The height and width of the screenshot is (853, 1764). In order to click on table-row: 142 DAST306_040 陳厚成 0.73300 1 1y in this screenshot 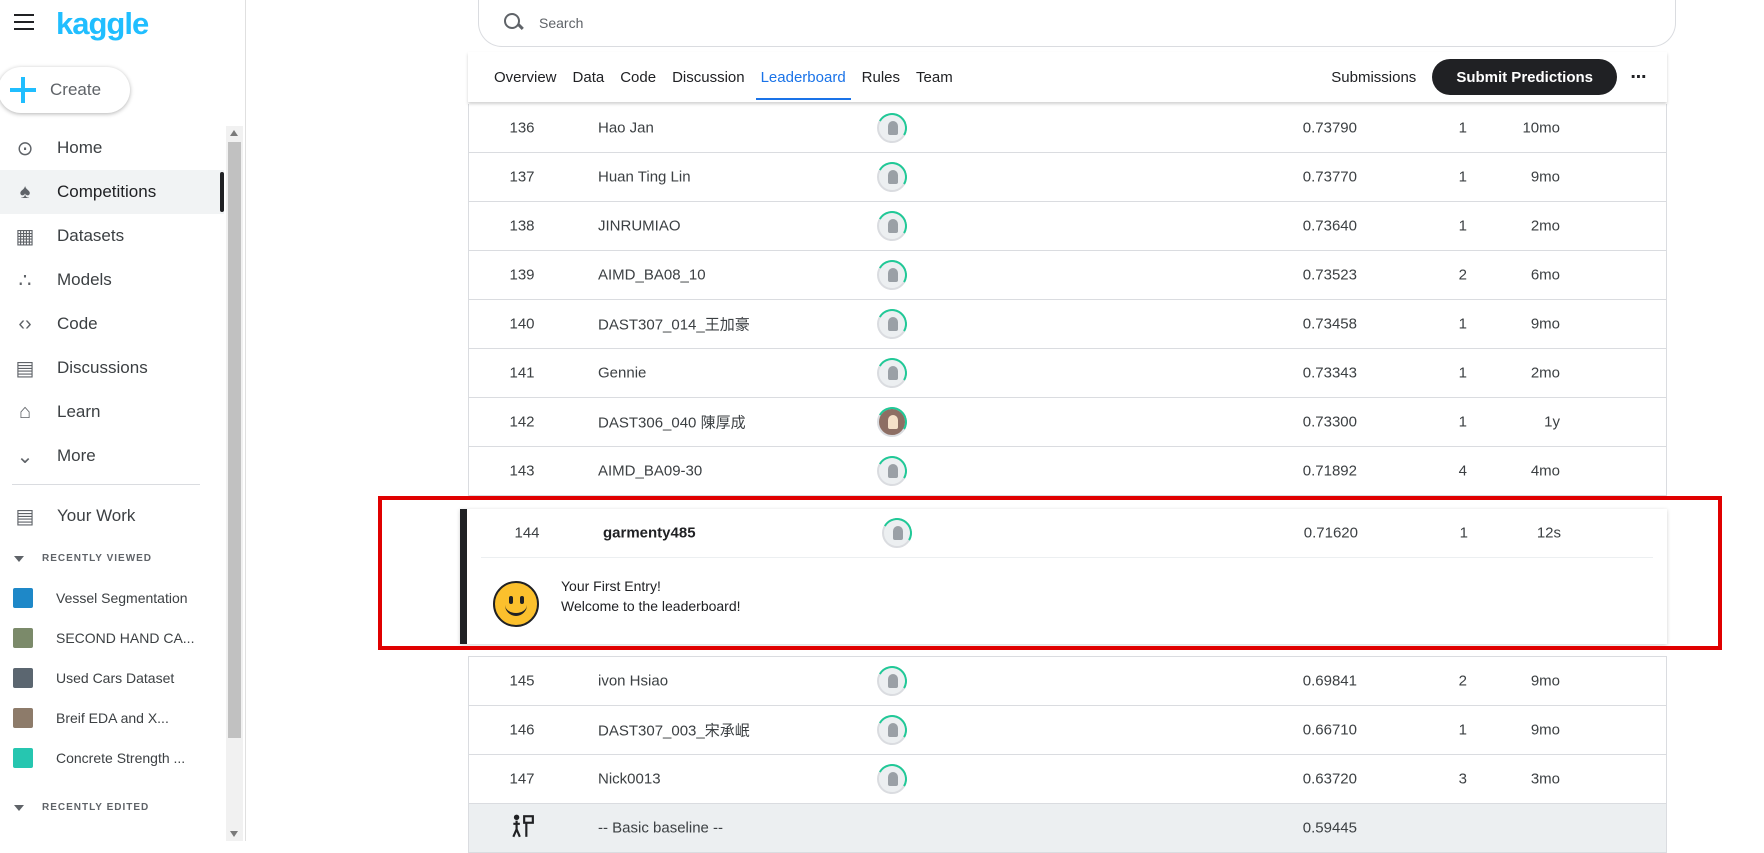, I will do `click(1067, 422)`.